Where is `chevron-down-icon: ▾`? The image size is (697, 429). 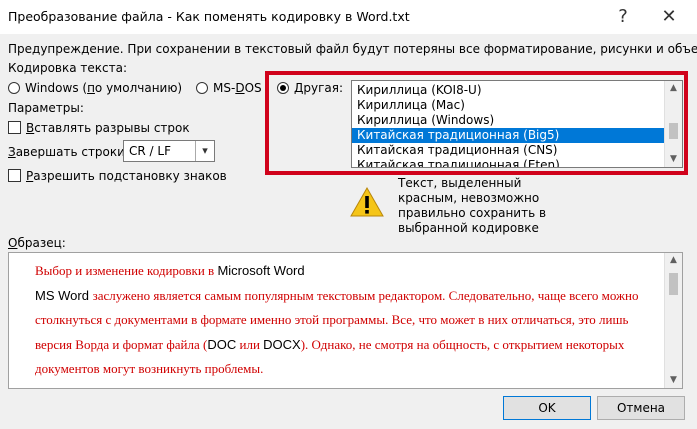
chevron-down-icon: ▾ is located at coordinates (204, 151).